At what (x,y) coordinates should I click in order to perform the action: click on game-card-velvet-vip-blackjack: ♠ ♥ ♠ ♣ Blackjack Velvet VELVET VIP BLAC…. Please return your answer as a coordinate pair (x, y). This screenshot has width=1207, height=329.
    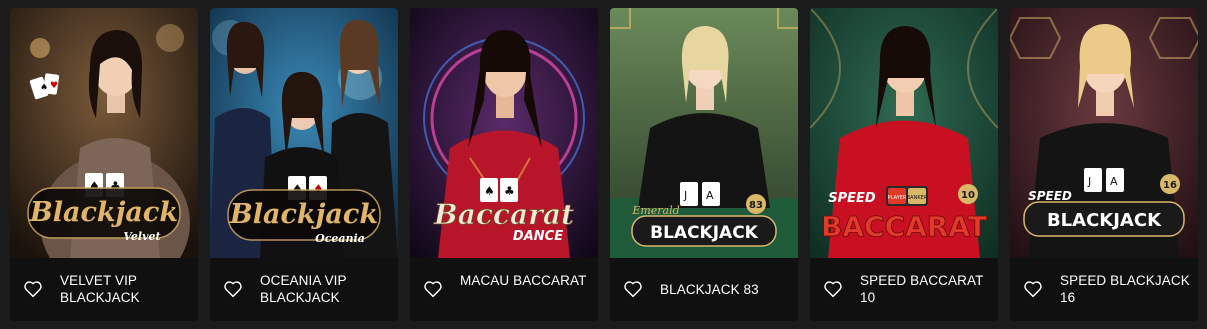
    Looking at the image, I should click on (104, 164).